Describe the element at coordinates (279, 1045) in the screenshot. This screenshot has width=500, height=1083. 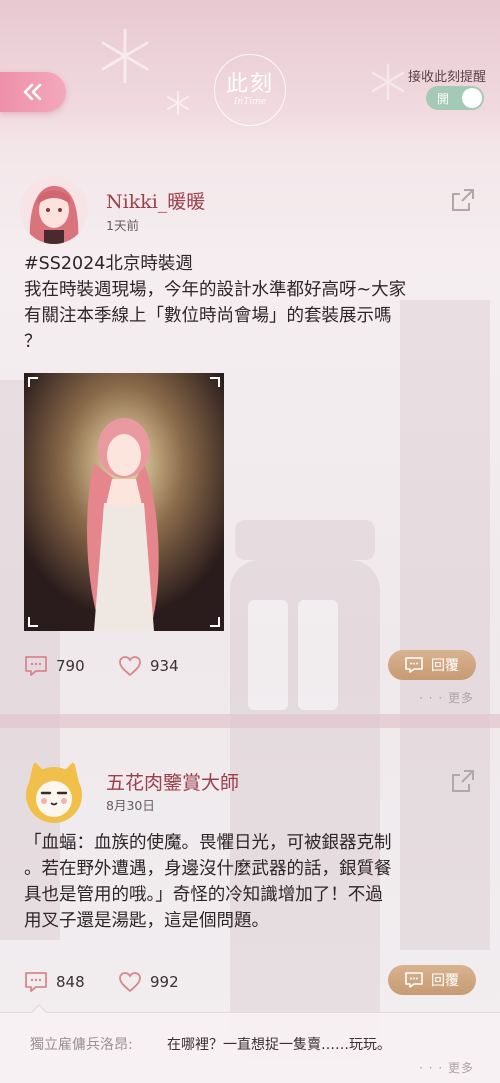
I see `comment-text: 在哪裡？一直想捉一隻賣……玩玩。` at that location.